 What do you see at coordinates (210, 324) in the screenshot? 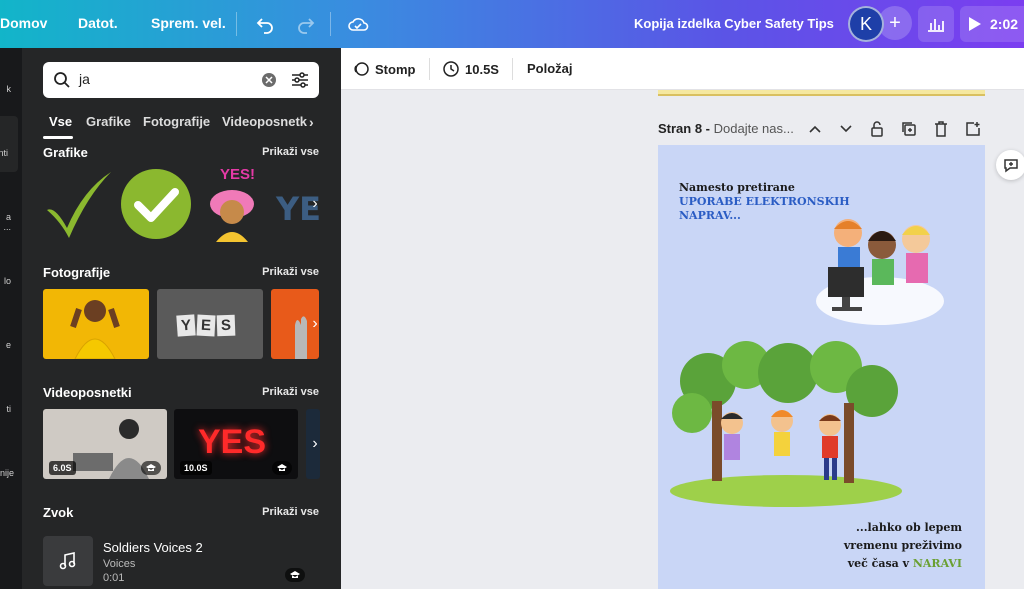
I see `photo-yes-tiles: Y E S` at bounding box center [210, 324].